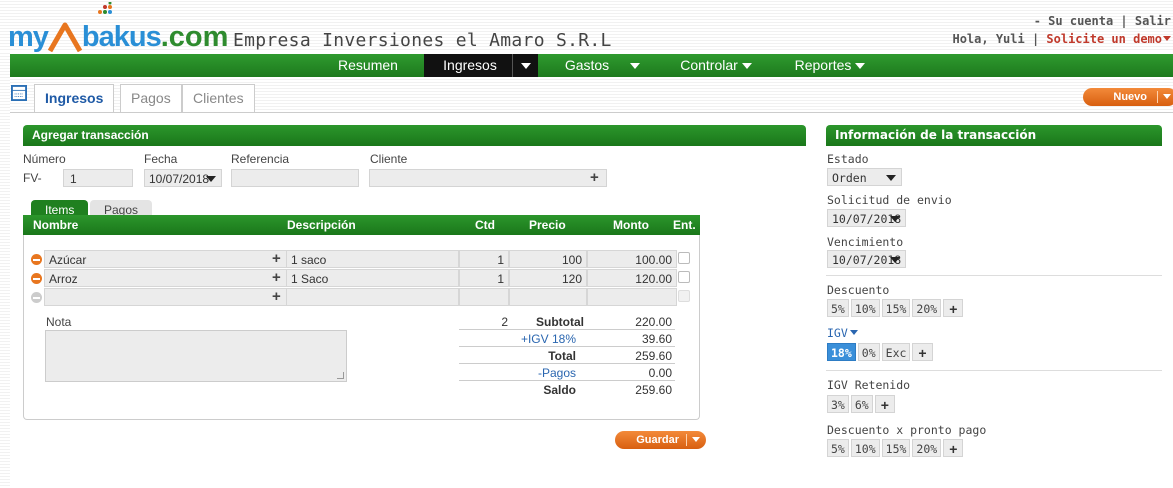 The width and height of the screenshot is (1173, 488). I want to click on igv-retenido-6: 6%, so click(861, 404).